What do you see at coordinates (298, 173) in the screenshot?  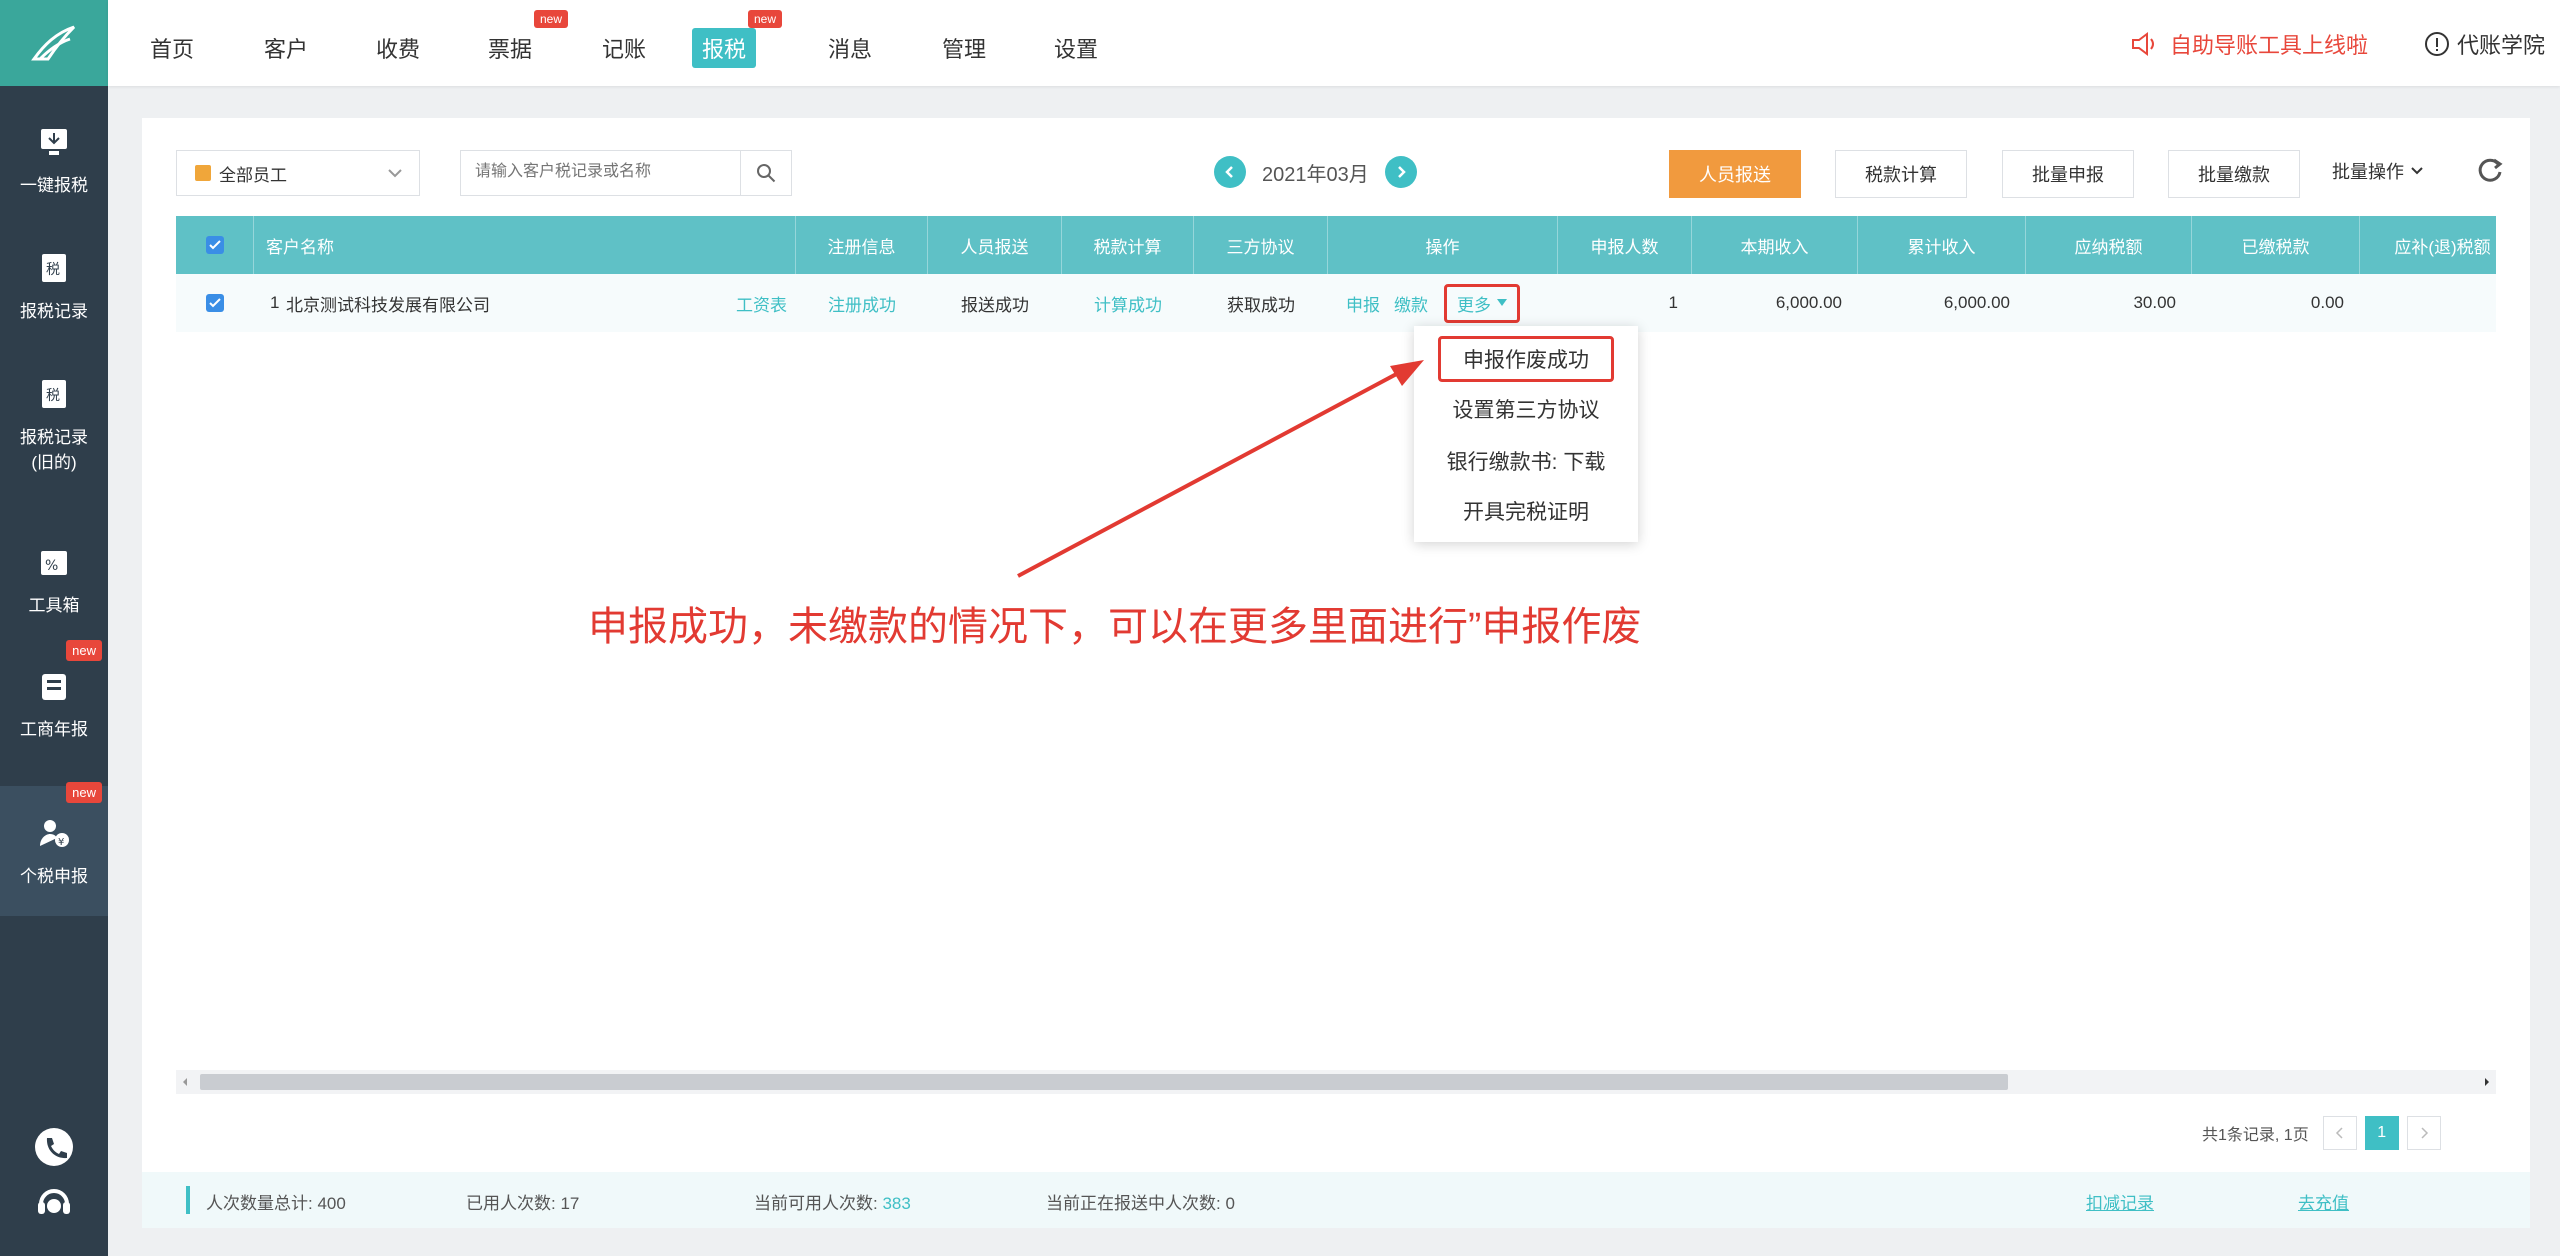 I see `employee-select: 全部员工` at bounding box center [298, 173].